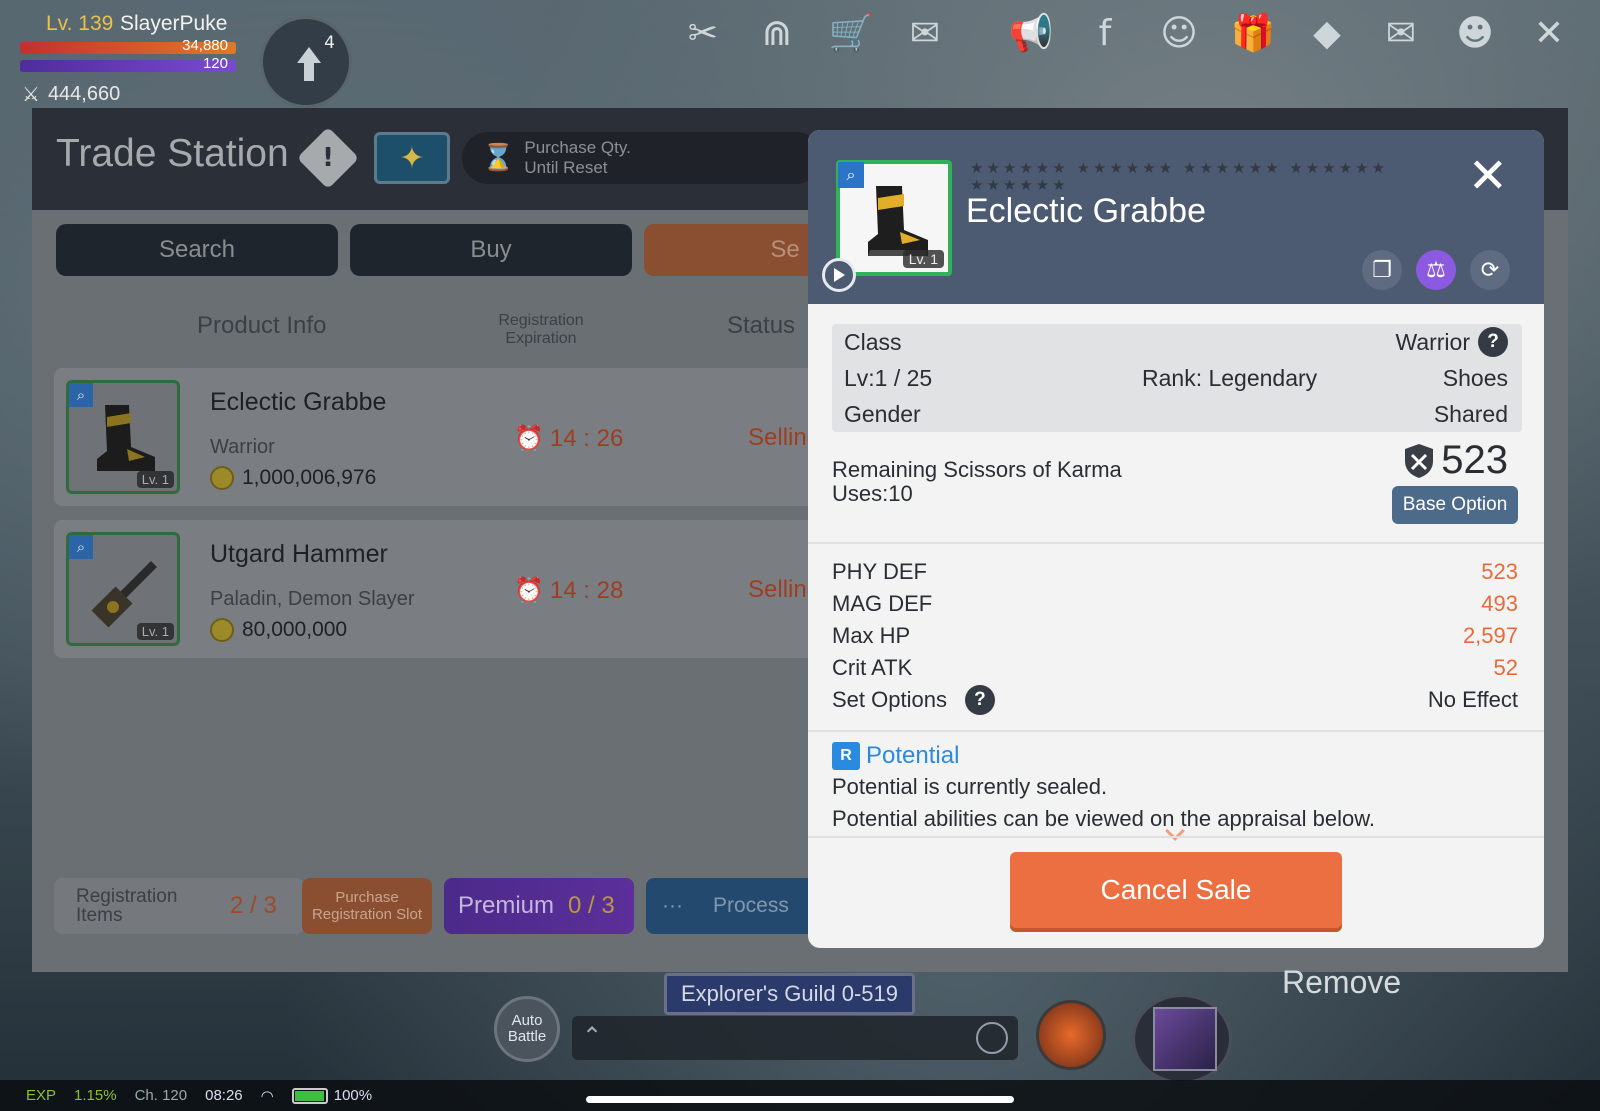 Image resolution: width=1600 pixels, height=1111 pixels. I want to click on battery-icon, so click(309, 1095).